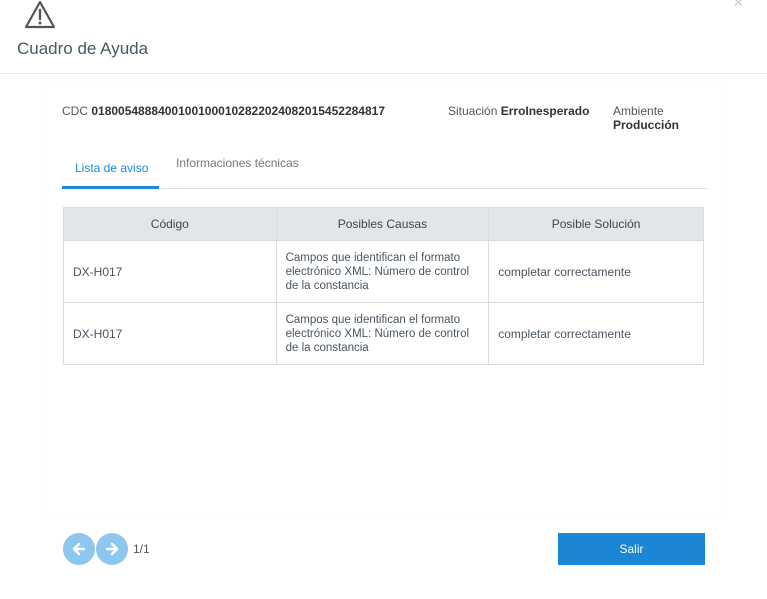  Describe the element at coordinates (112, 168) in the screenshot. I see `tab-label: Lista de aviso` at that location.